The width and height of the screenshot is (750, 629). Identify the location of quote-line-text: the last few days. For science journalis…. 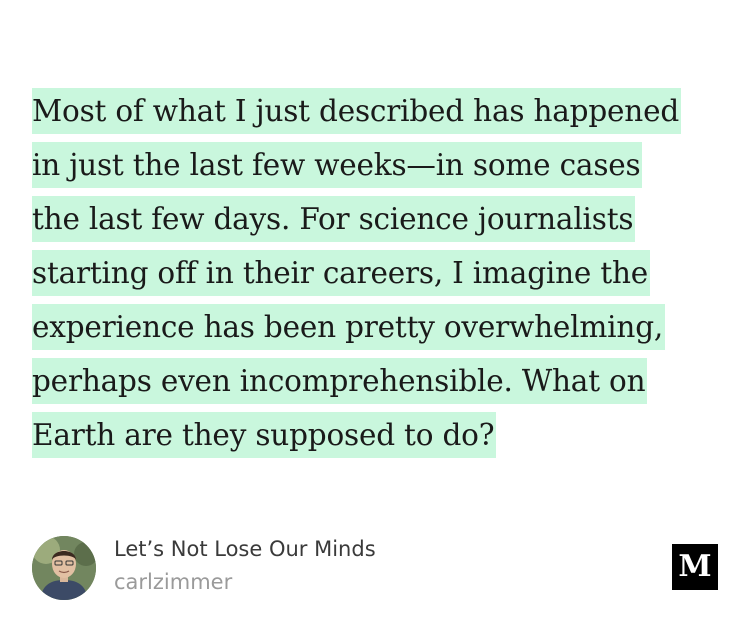
(334, 219).